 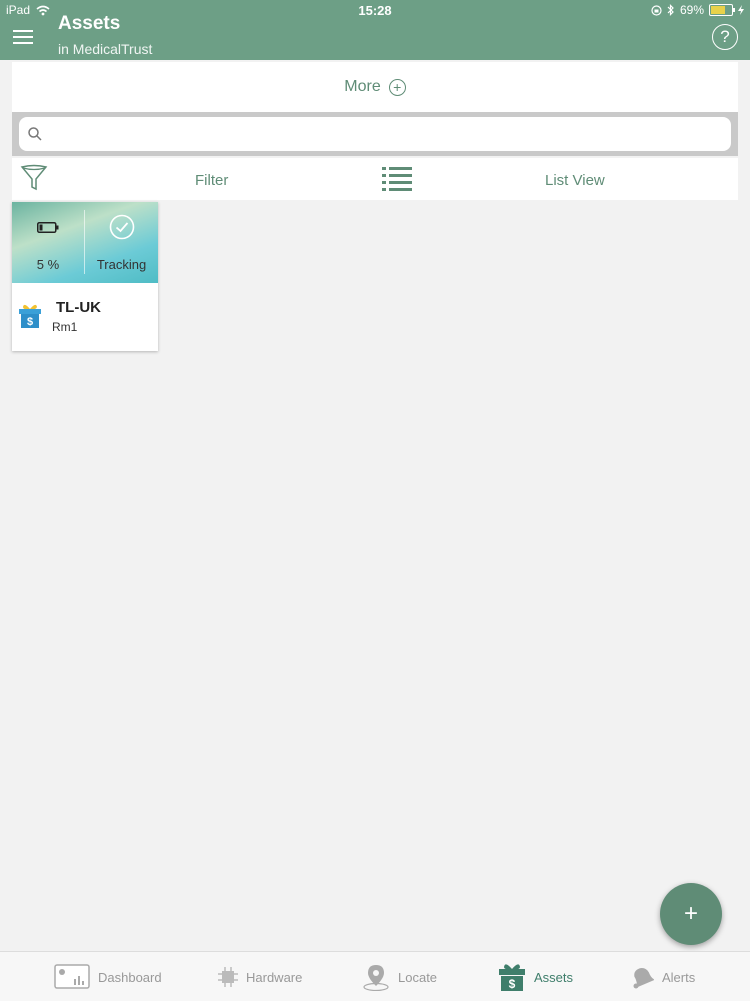 I want to click on charging-icon, so click(x=741, y=10).